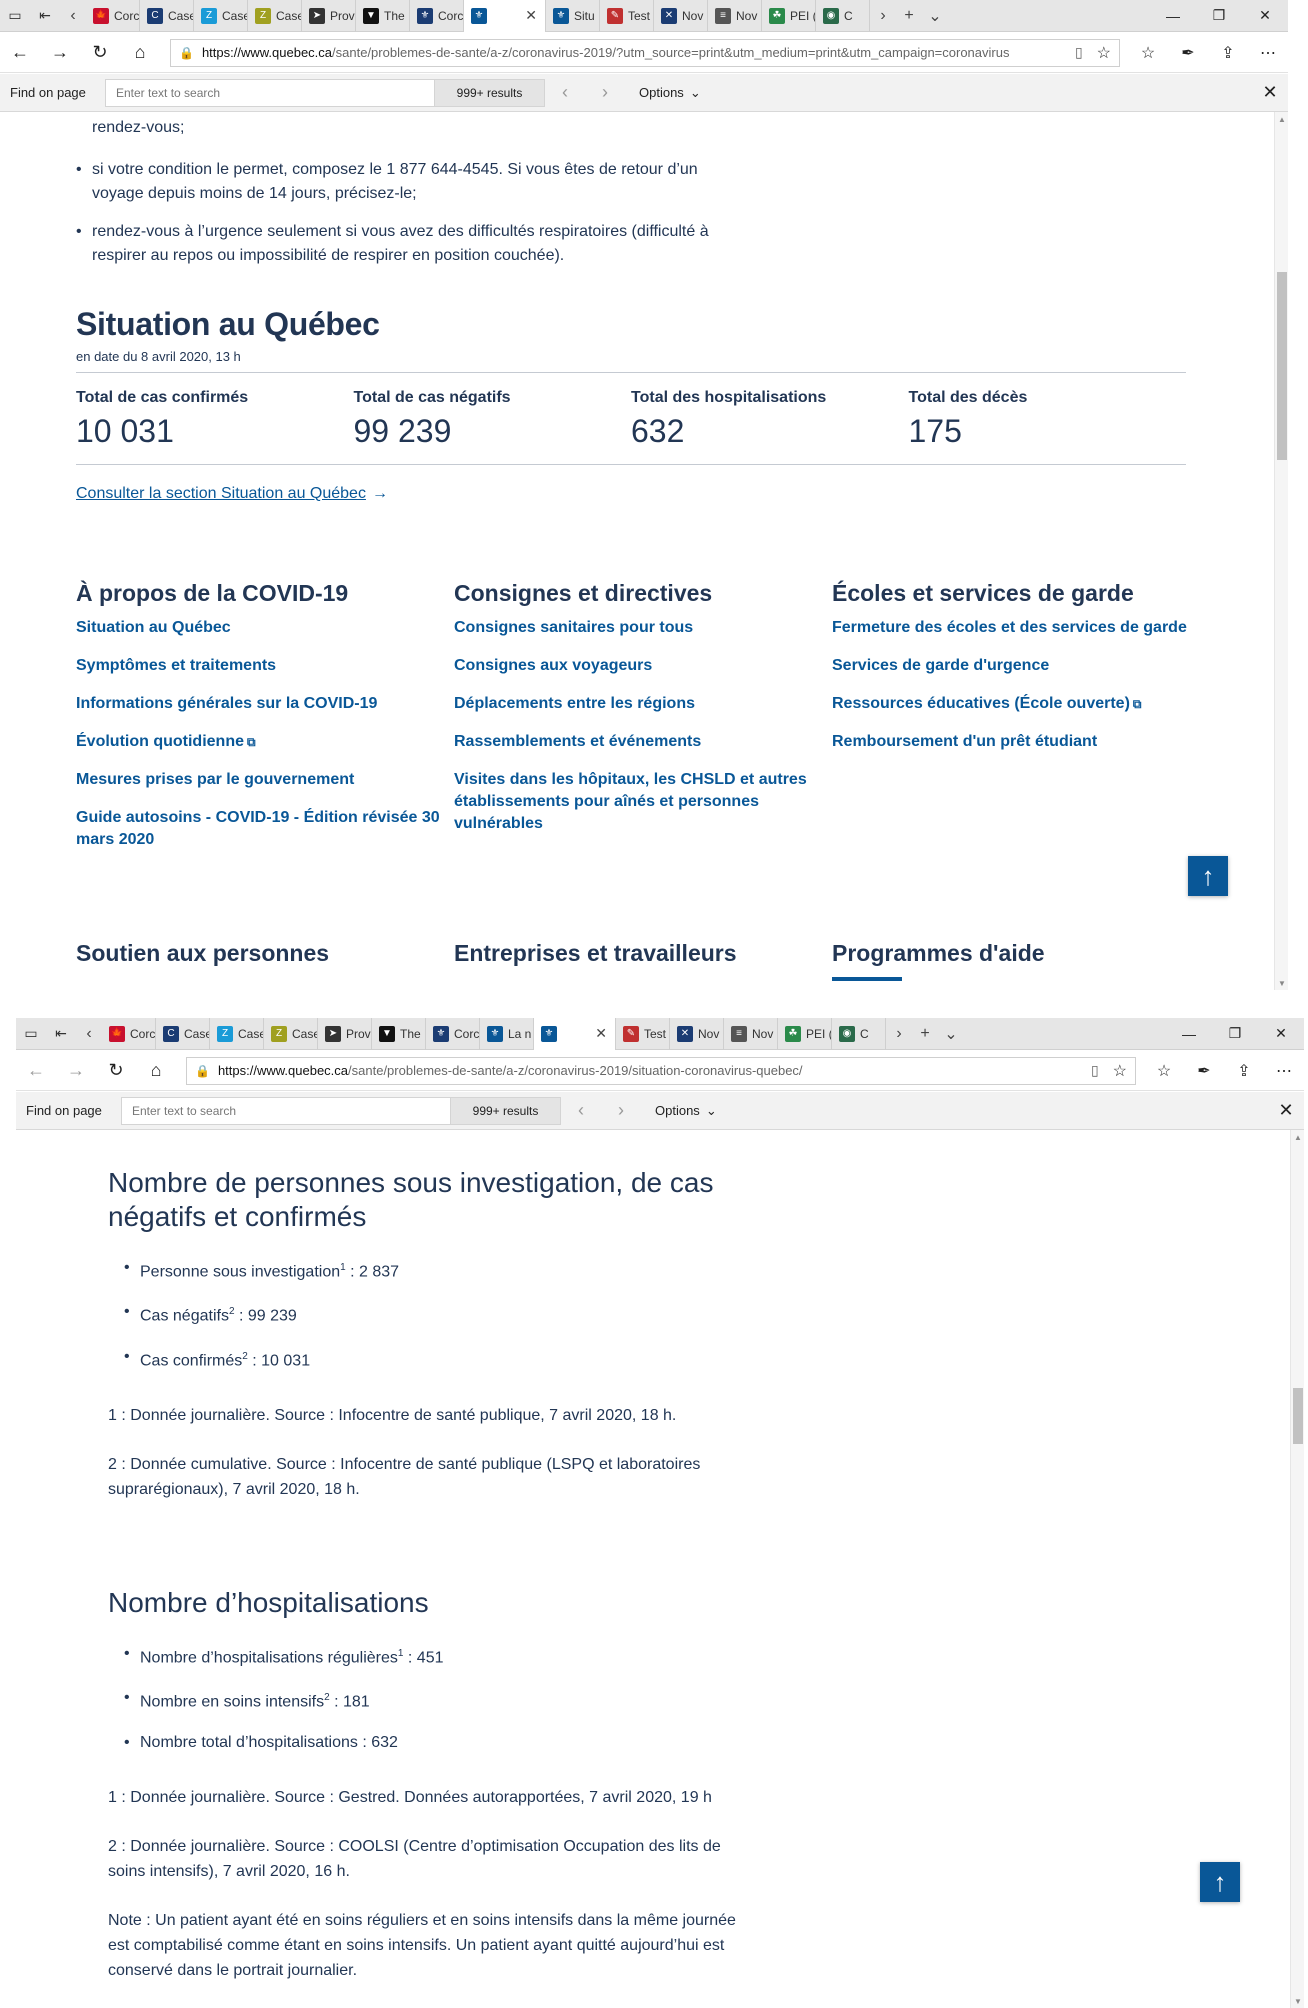 The width and height of the screenshot is (1308, 2008). I want to click on topic-link: Consignes sanitaires pour tous, so click(643, 628).